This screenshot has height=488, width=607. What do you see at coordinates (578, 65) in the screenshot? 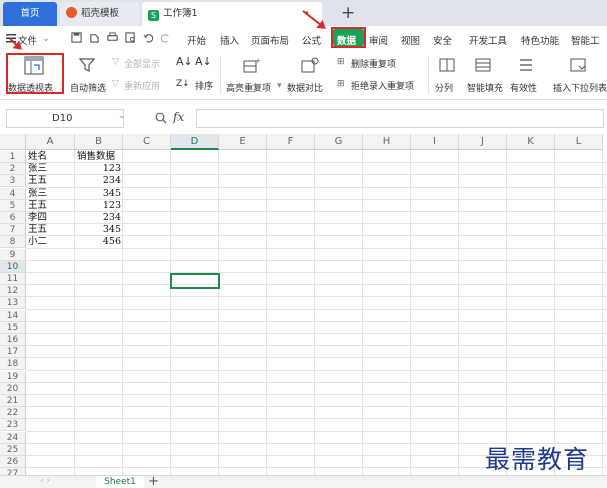
I see `dropdown-list-icon` at bounding box center [578, 65].